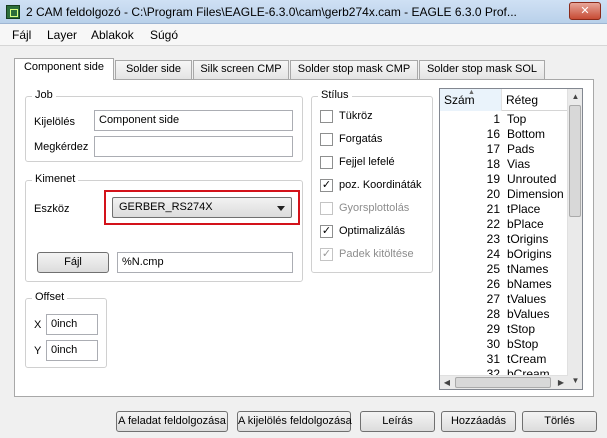 The height and width of the screenshot is (438, 607). What do you see at coordinates (493, 359) in the screenshot?
I see `layer-number: 31` at bounding box center [493, 359].